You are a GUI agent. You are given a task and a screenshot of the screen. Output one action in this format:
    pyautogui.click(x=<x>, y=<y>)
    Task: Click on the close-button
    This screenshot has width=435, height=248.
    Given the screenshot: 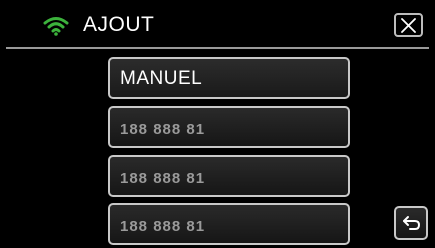 What is the action you would take?
    pyautogui.click(x=408, y=25)
    